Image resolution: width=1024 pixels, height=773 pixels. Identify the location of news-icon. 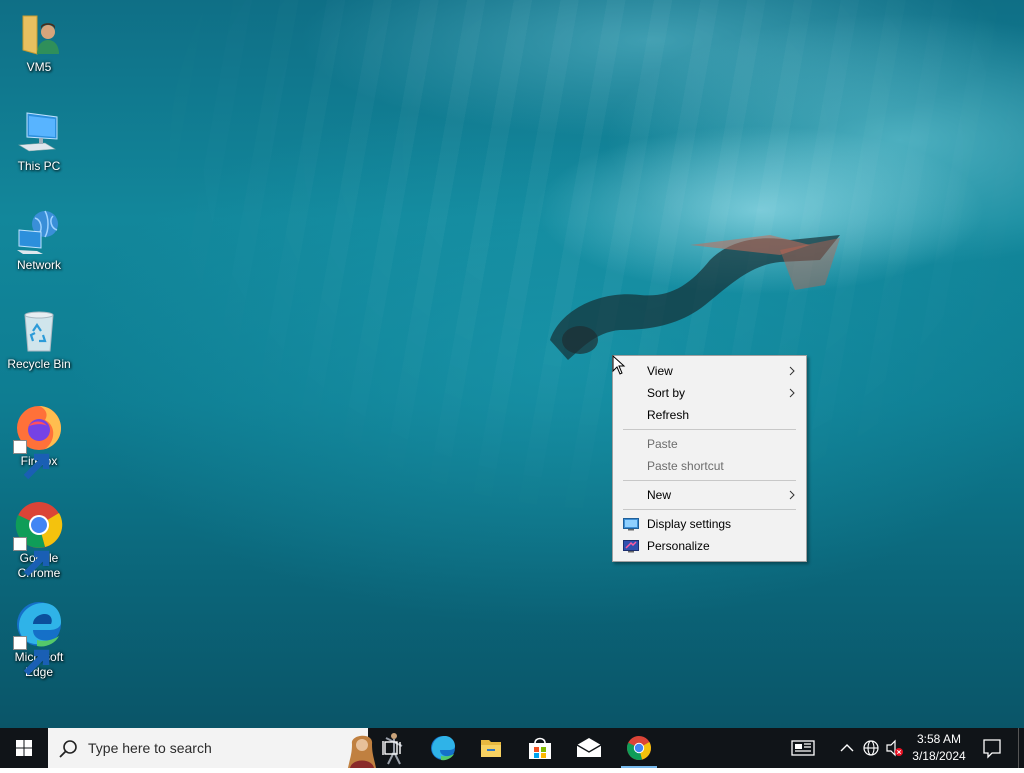
(803, 748).